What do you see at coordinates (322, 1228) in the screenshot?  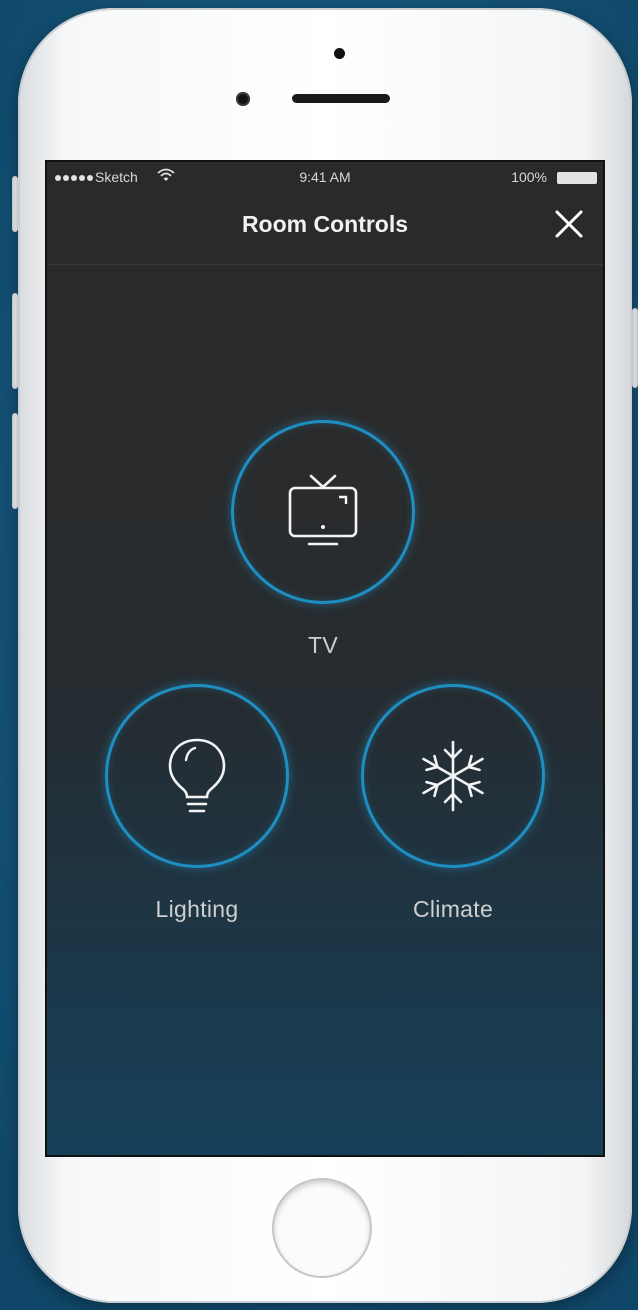 I see `home-button` at bounding box center [322, 1228].